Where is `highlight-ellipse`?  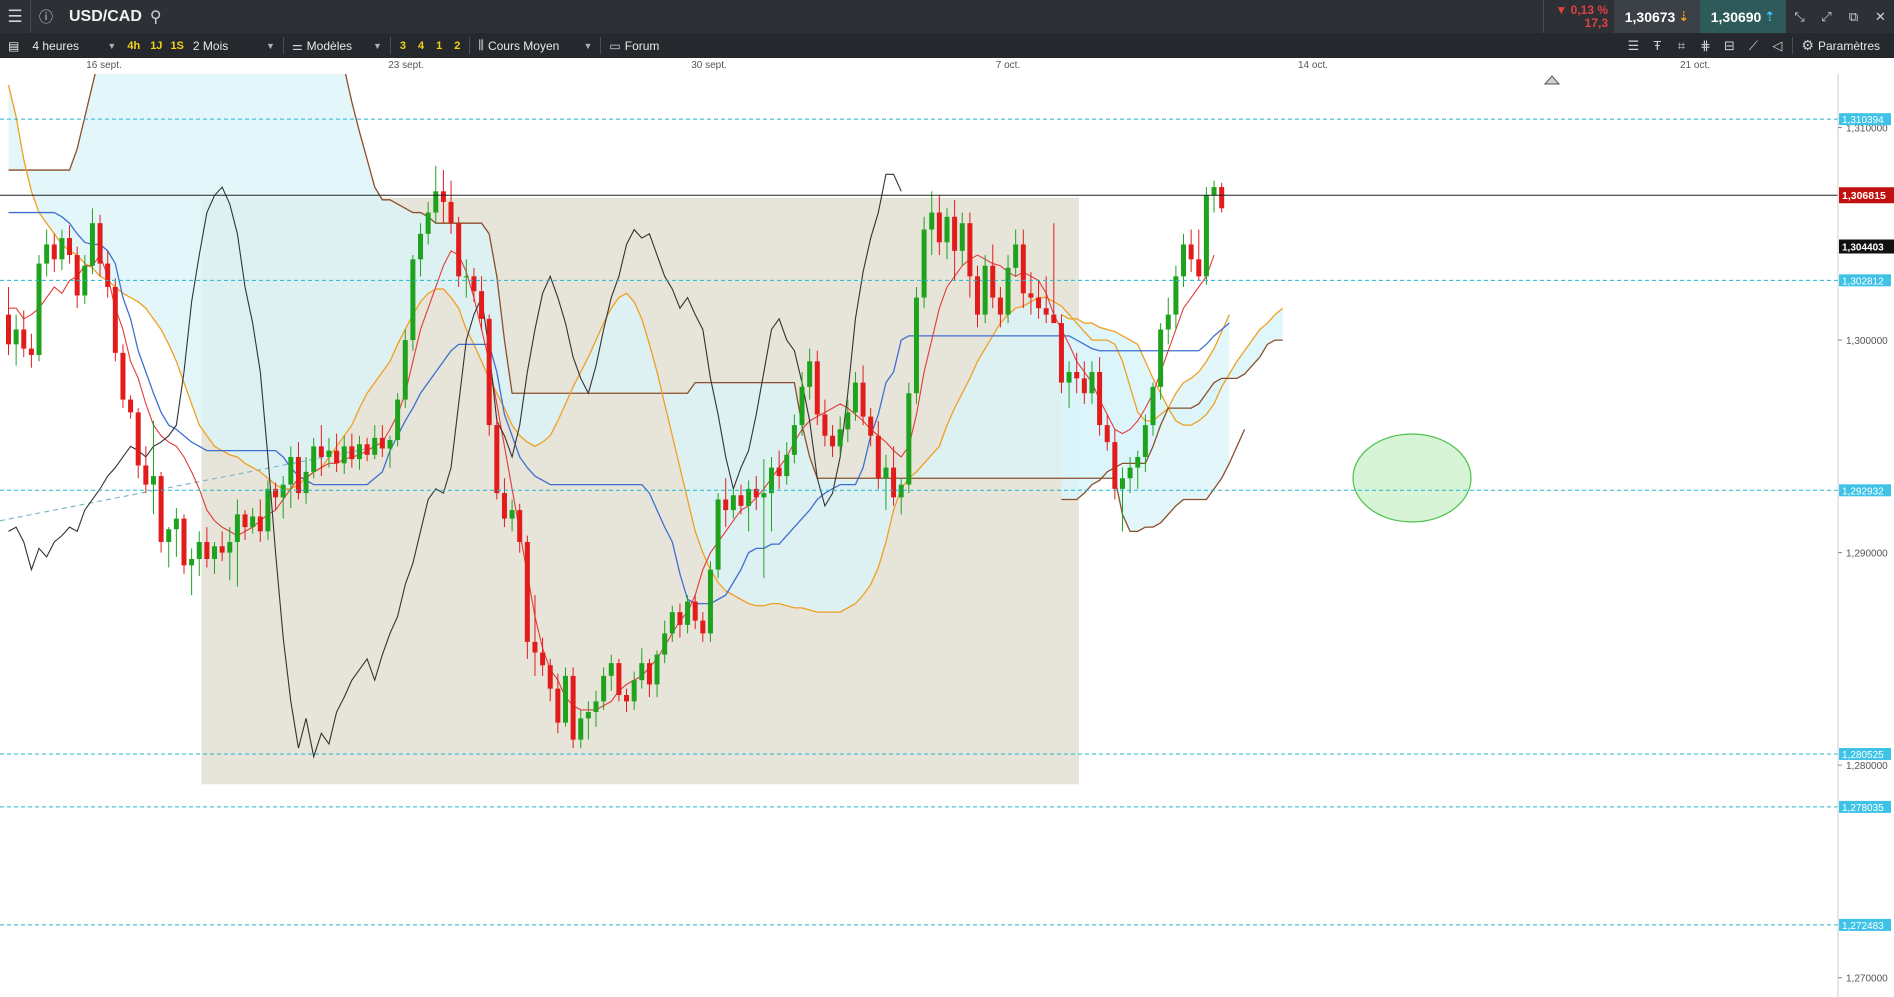 highlight-ellipse is located at coordinates (1412, 478).